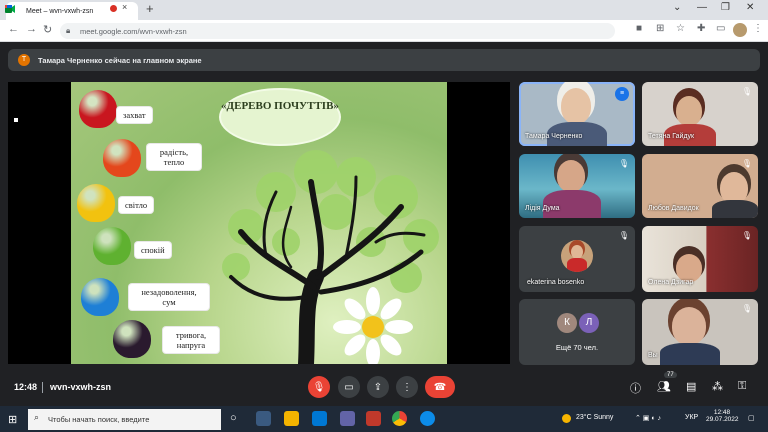  Describe the element at coordinates (233, 418) in the screenshot. I see `task-view-icon: ○` at that location.